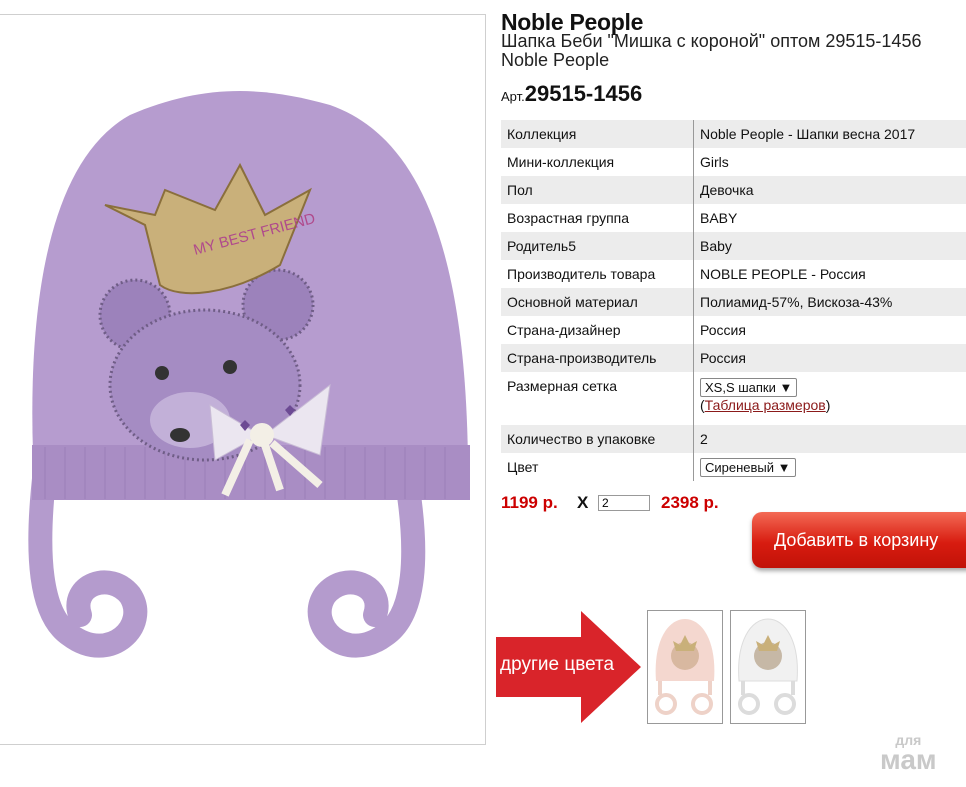 The image size is (966, 787). What do you see at coordinates (597, 302) in the screenshot?
I see `spec-key: Основной материал` at bounding box center [597, 302].